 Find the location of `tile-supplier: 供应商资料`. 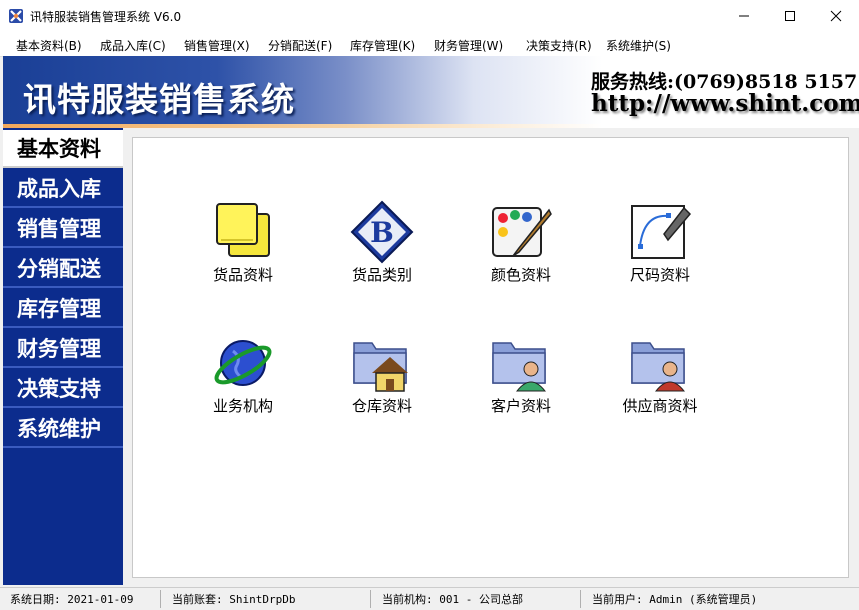

tile-supplier: 供应商资料 is located at coordinates (658, 381).